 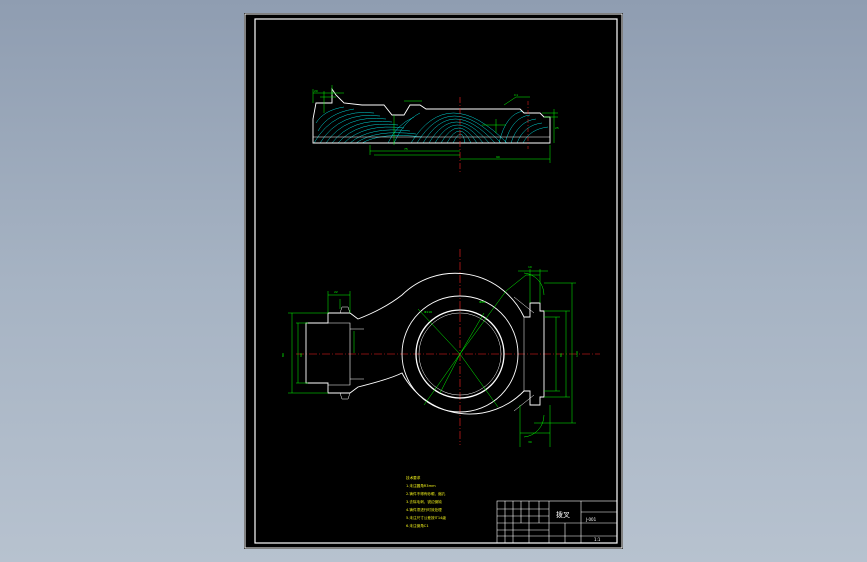 What do you see at coordinates (336, 292) in the screenshot?
I see `svg-text: 22` at bounding box center [336, 292].